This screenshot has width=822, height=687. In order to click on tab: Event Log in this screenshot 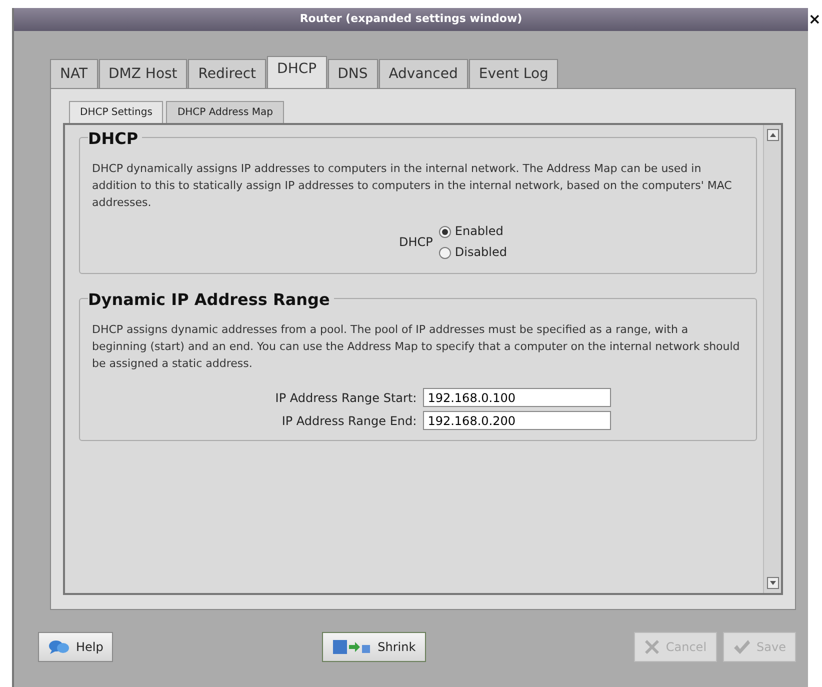, I will do `click(513, 73)`.